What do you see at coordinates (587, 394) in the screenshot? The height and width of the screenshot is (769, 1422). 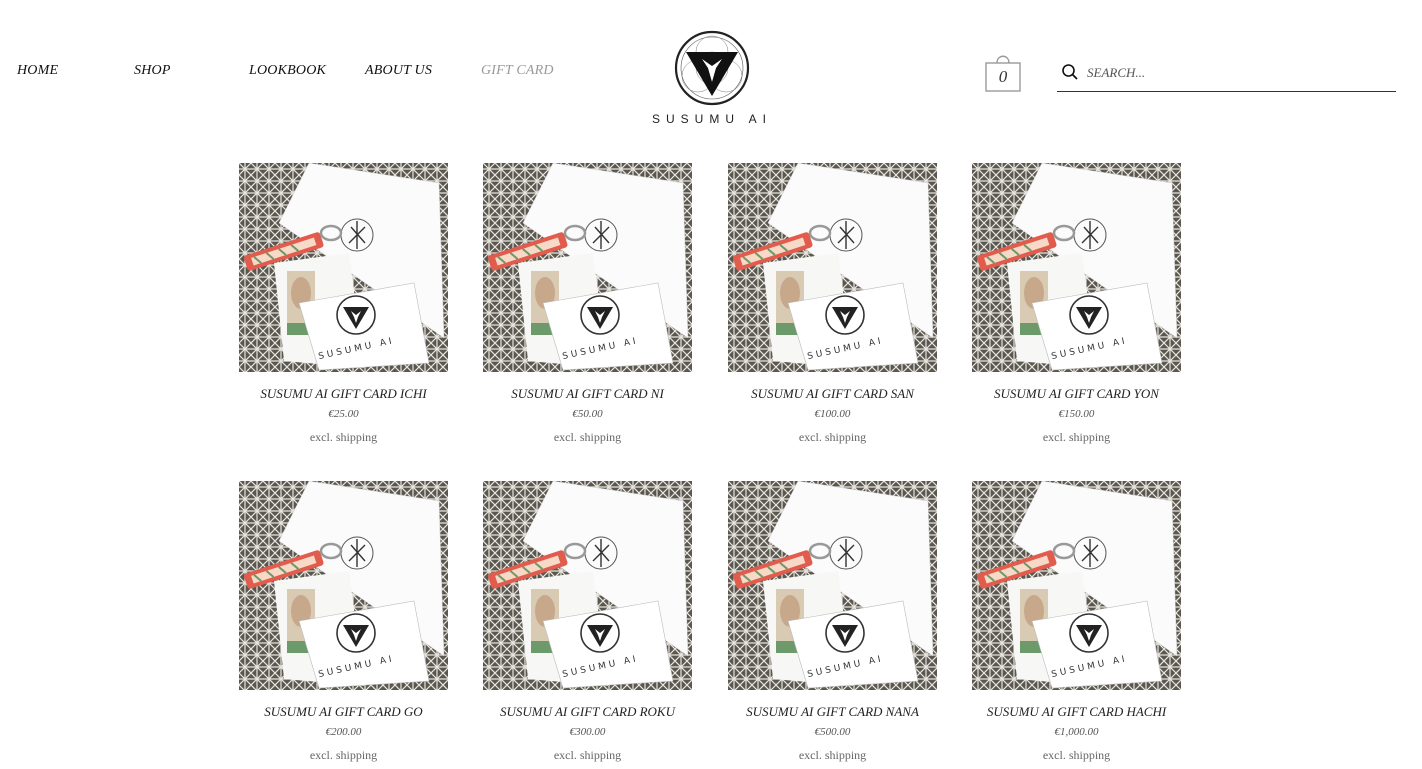 I see `product-name: SUSUMU AI GIFT CARD NI` at bounding box center [587, 394].